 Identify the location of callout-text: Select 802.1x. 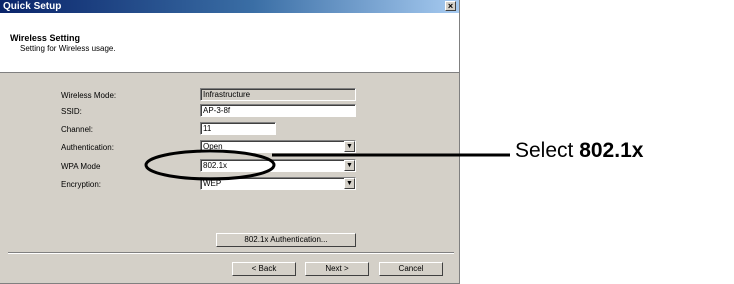
(579, 151).